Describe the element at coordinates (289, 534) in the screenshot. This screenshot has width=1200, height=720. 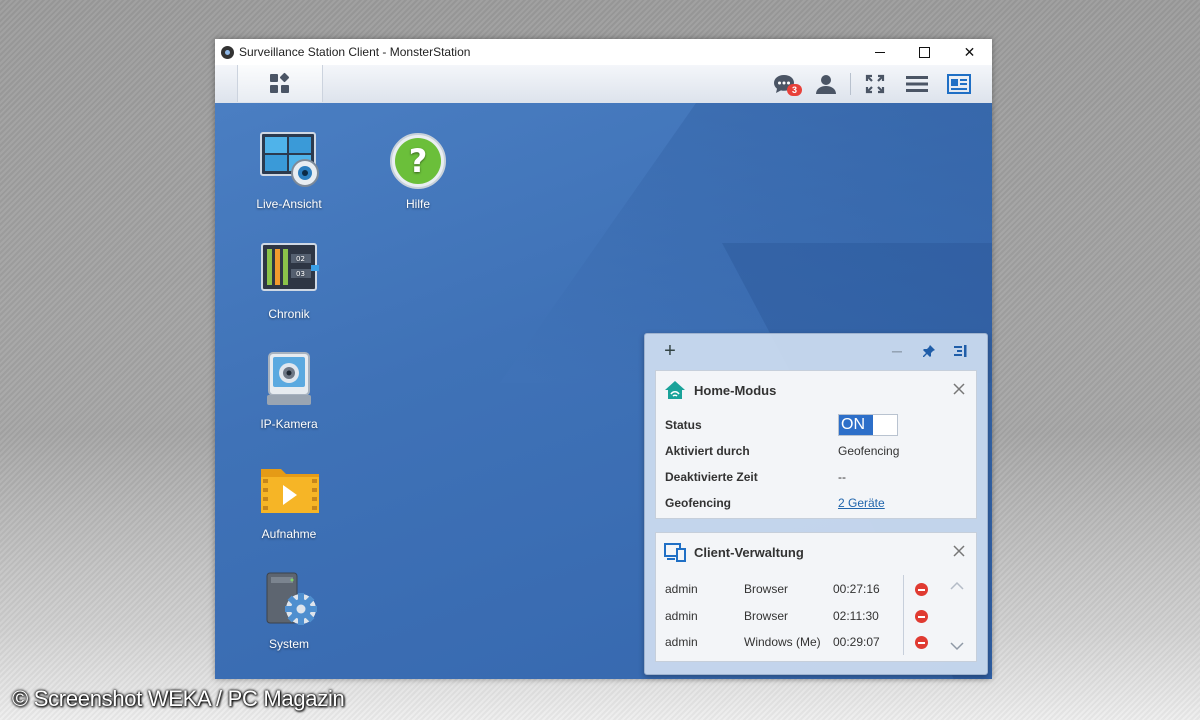
I see `desktop-icon-label: Aufnahme` at that location.